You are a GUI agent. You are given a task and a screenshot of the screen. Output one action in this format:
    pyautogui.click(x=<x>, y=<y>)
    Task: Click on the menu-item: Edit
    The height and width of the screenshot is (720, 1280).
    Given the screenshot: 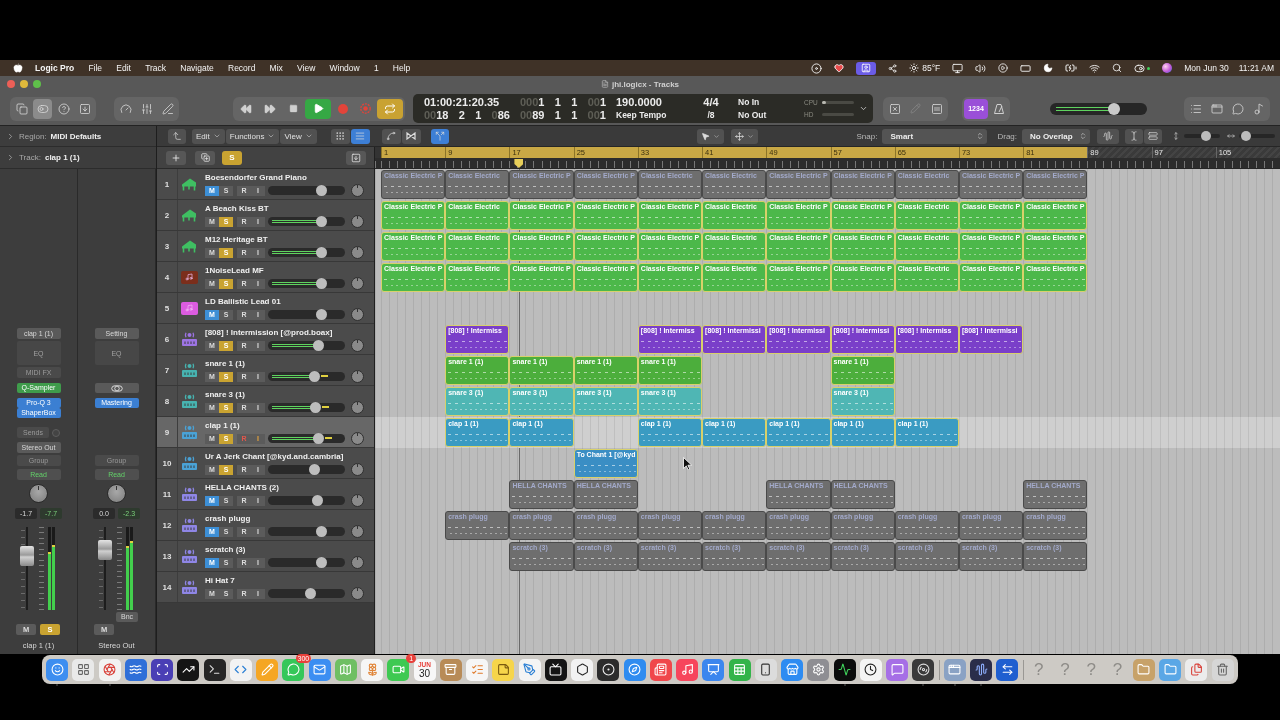 What is the action you would take?
    pyautogui.click(x=123, y=68)
    